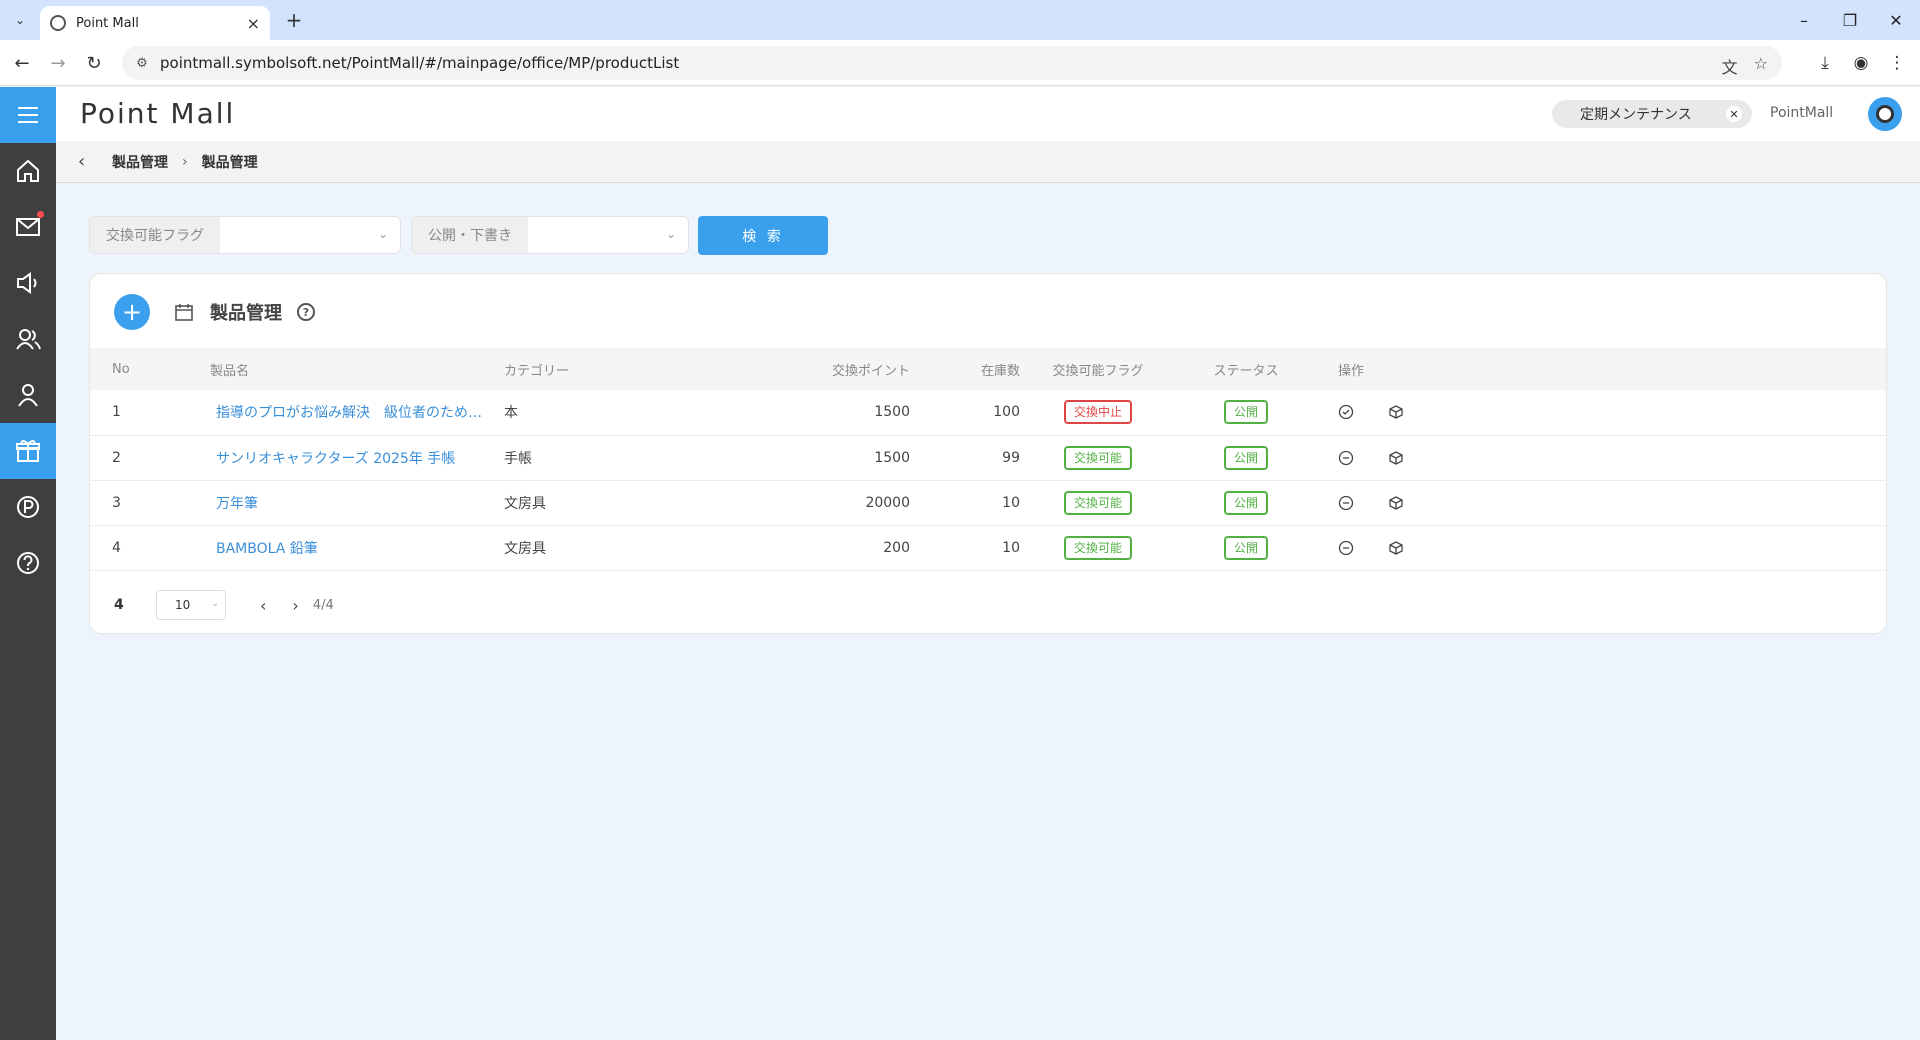 The height and width of the screenshot is (1040, 1920). Describe the element at coordinates (28, 227) in the screenshot. I see `sidebar-item-mail` at that location.